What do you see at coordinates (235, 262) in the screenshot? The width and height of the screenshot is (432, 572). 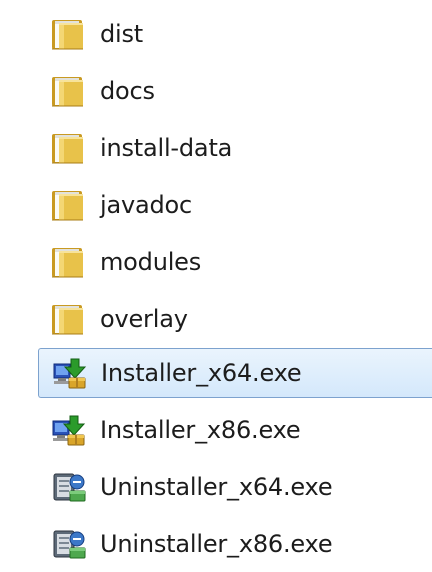 I see `file-item-modules: modules` at bounding box center [235, 262].